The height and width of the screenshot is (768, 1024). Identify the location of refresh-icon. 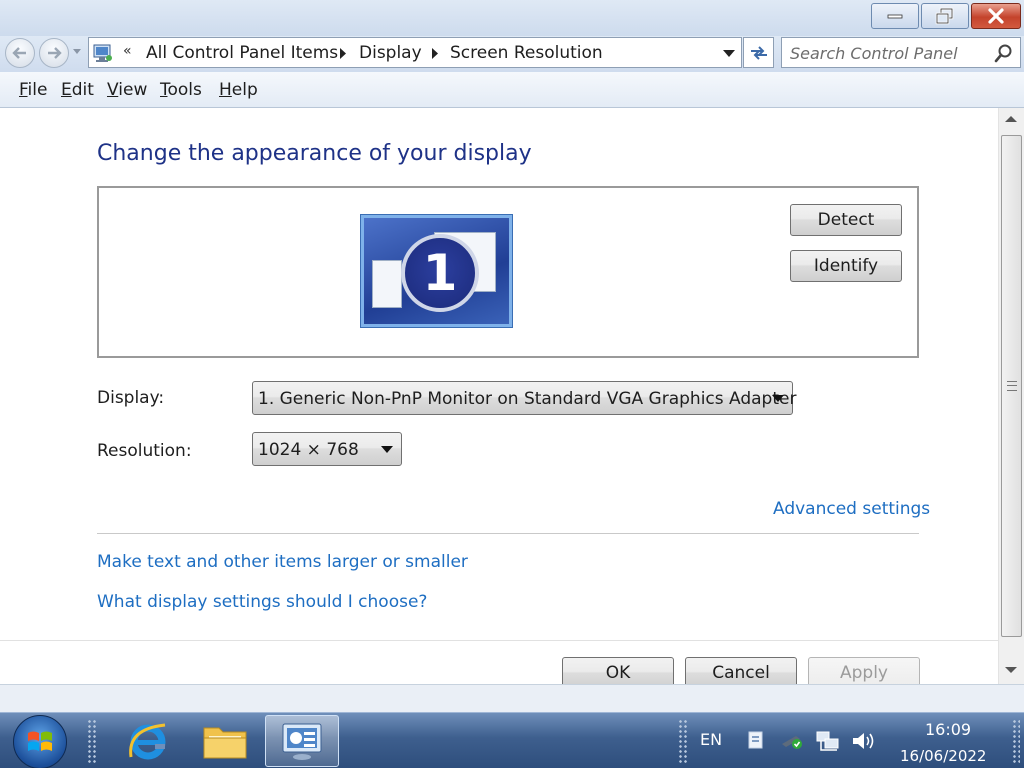
(758, 52).